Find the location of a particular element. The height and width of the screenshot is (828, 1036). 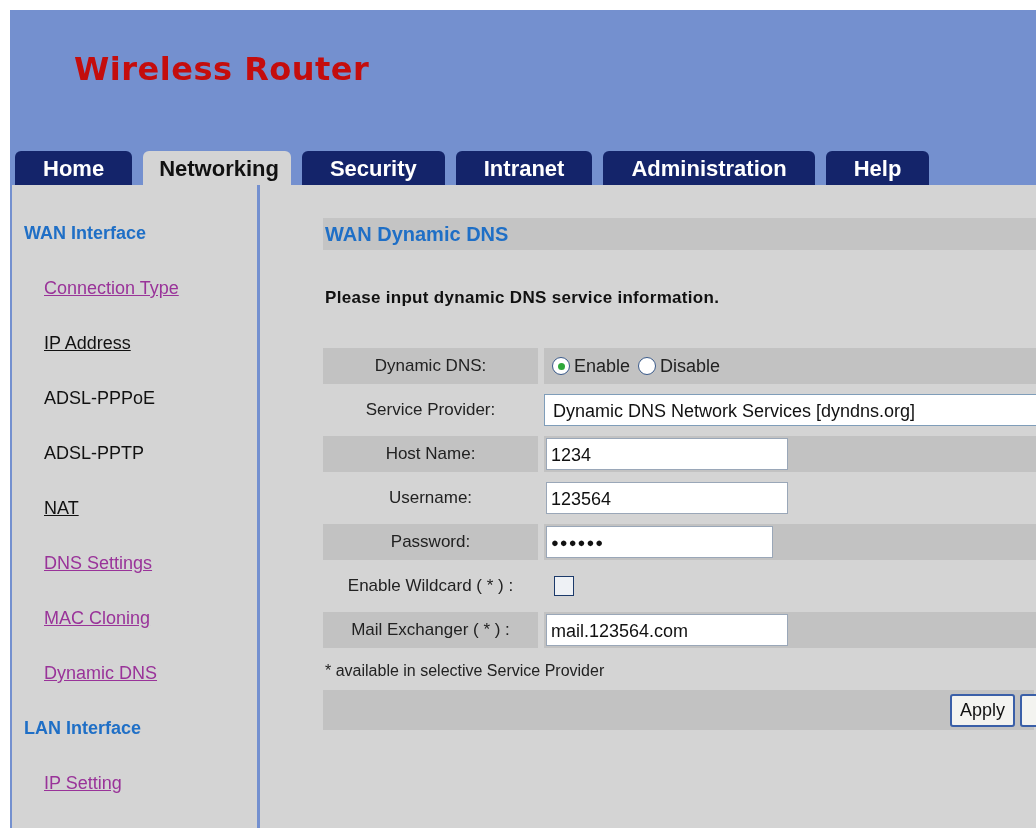

field-label: Dynamic DNS: is located at coordinates (430, 366).